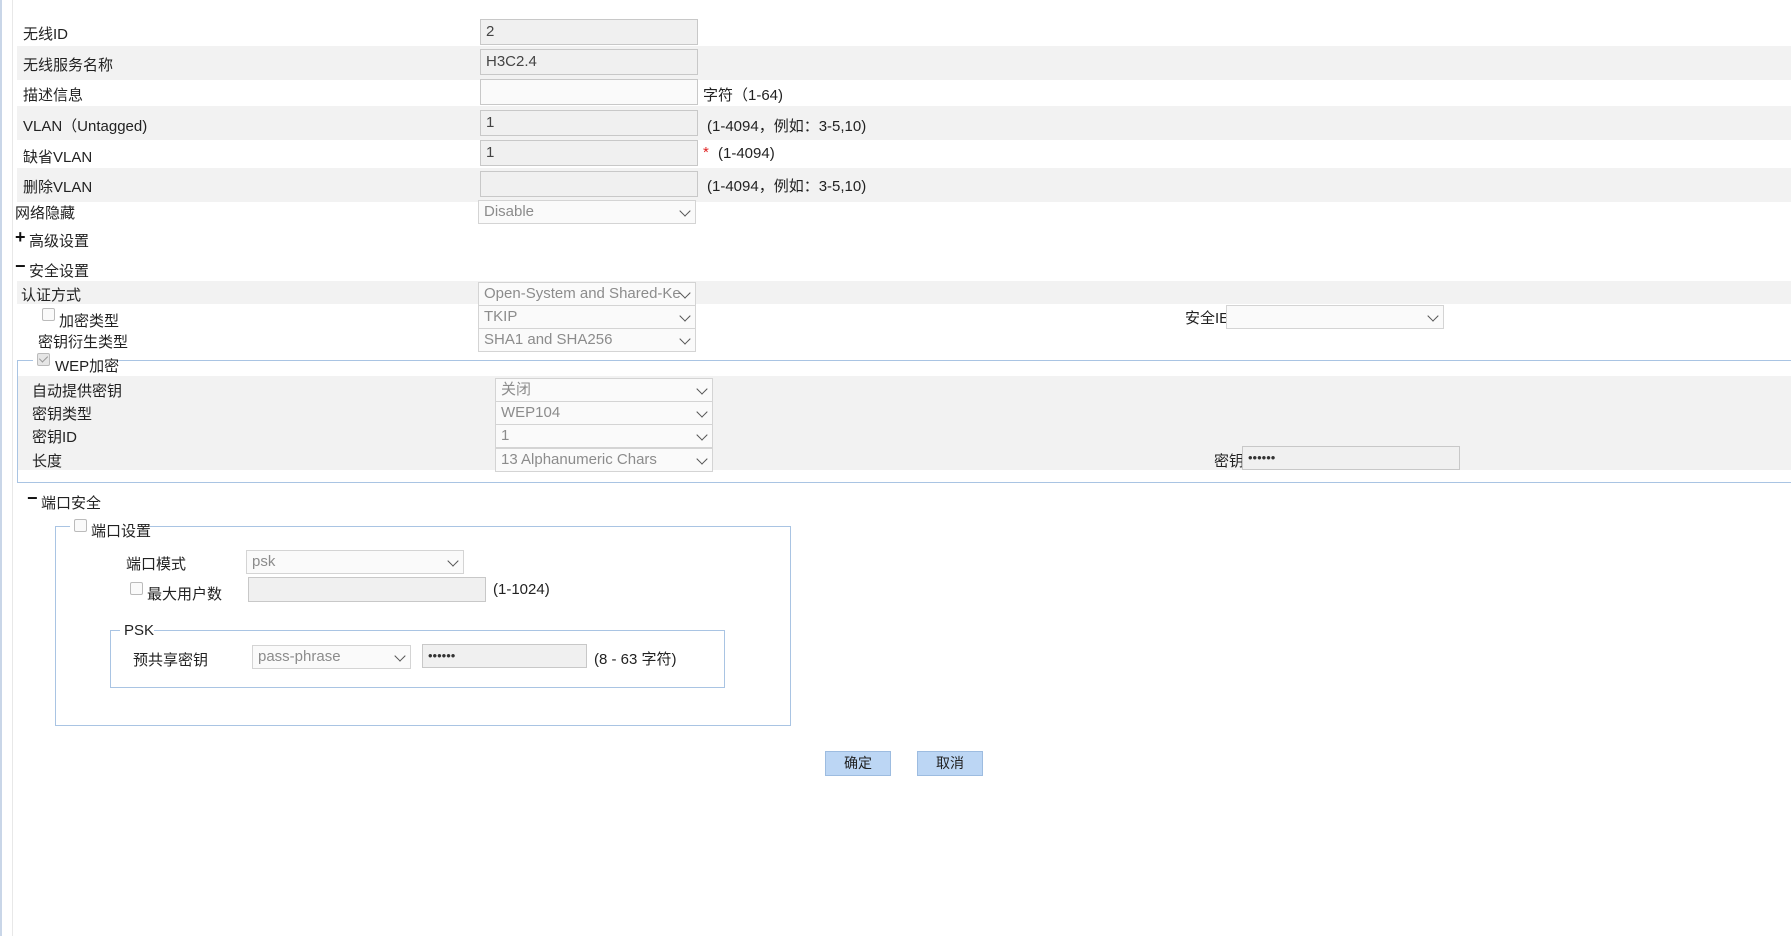  Describe the element at coordinates (589, 184) in the screenshot. I see `delete-vlan-input` at that location.